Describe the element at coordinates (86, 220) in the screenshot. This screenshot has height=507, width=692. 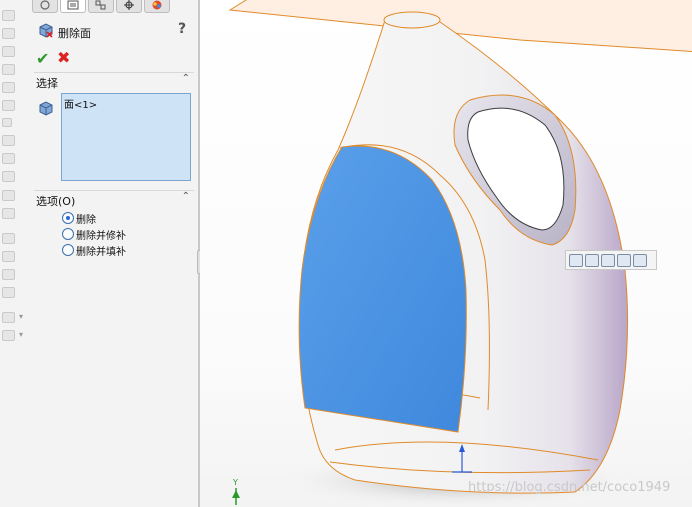
I see `option-label: 删除` at that location.